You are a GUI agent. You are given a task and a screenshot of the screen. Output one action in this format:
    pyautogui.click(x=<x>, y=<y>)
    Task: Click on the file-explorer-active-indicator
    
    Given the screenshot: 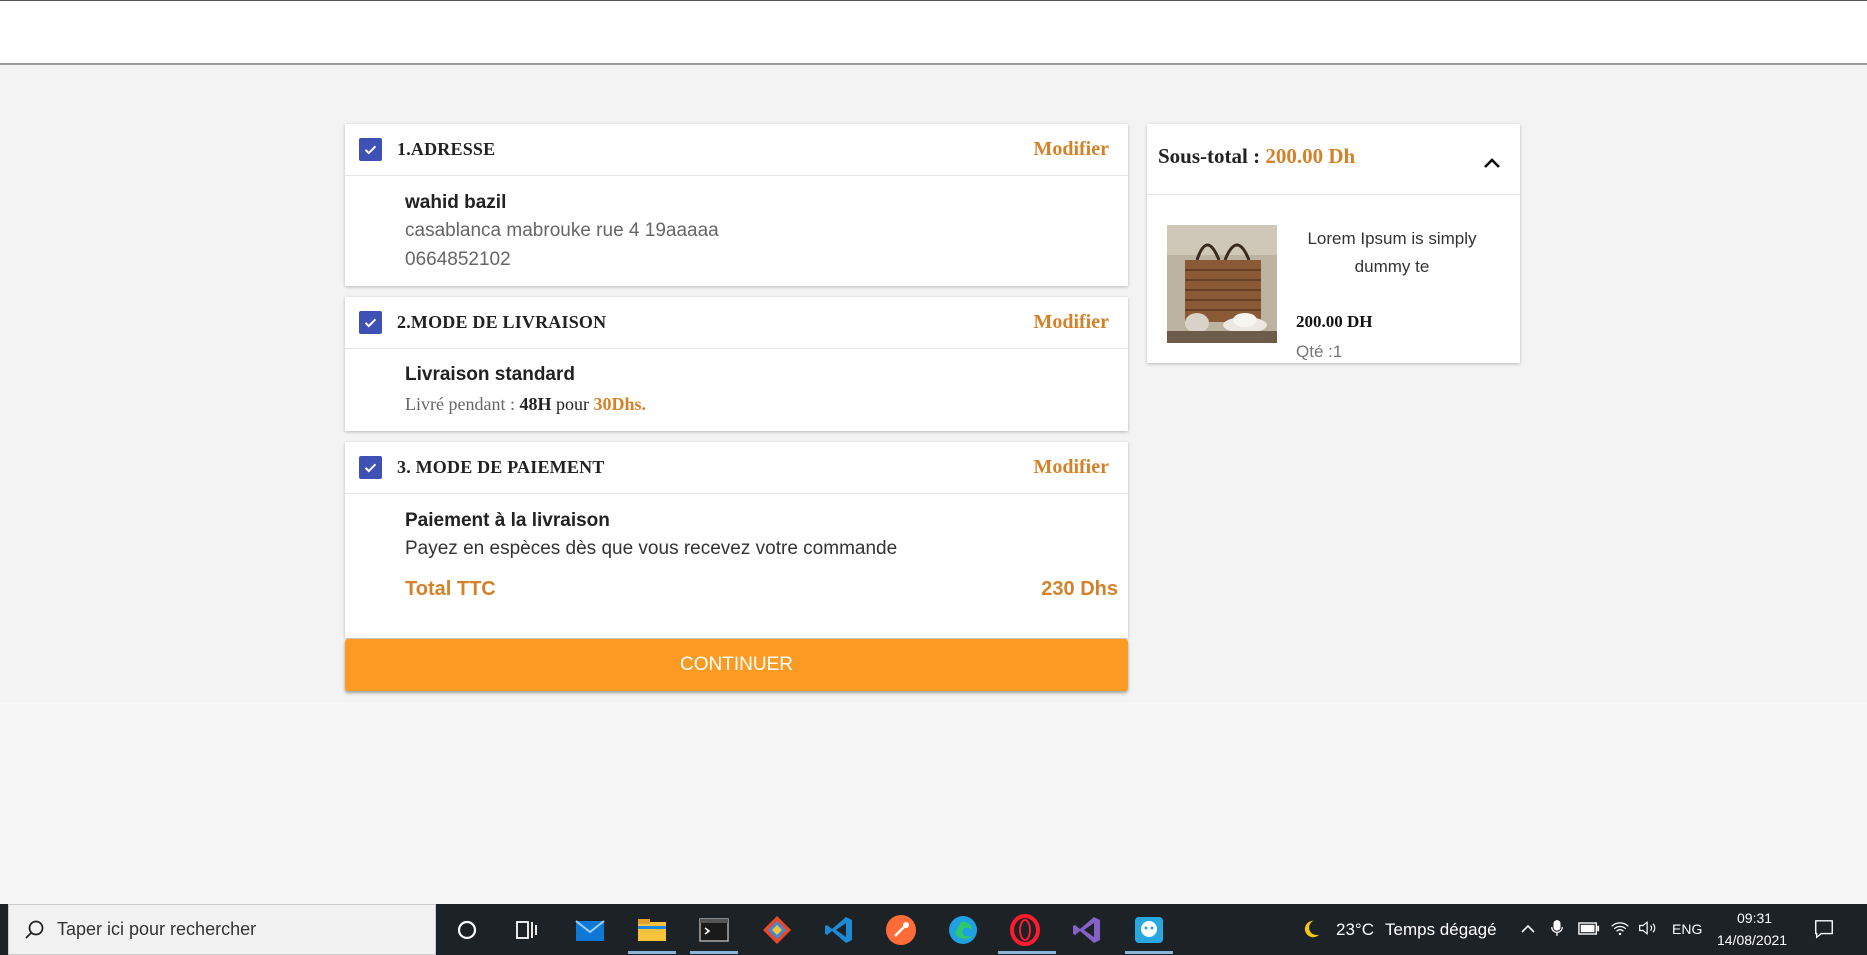 What is the action you would take?
    pyautogui.click(x=652, y=952)
    